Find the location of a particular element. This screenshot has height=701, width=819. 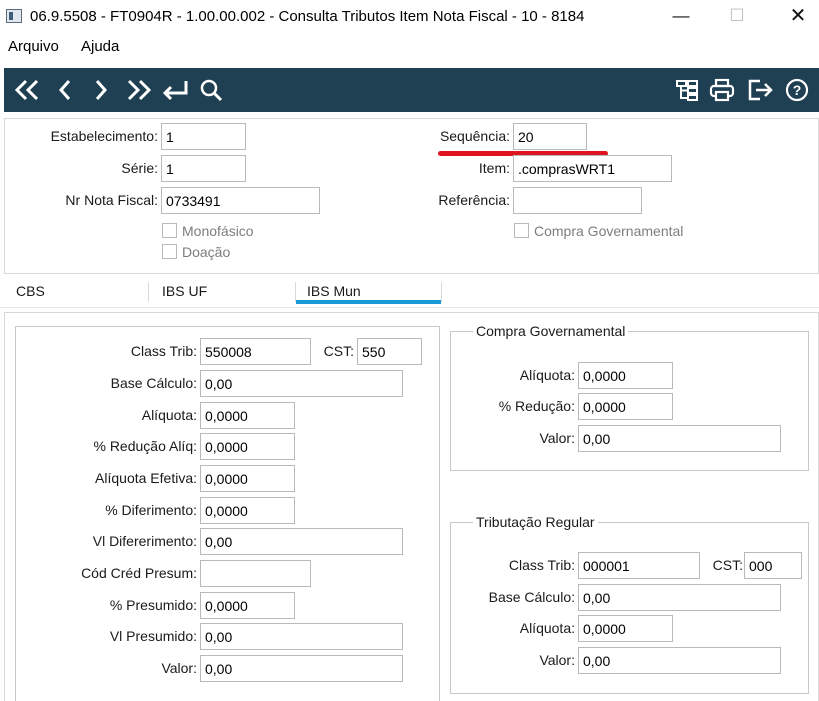

goto-icon is located at coordinates (175, 90).